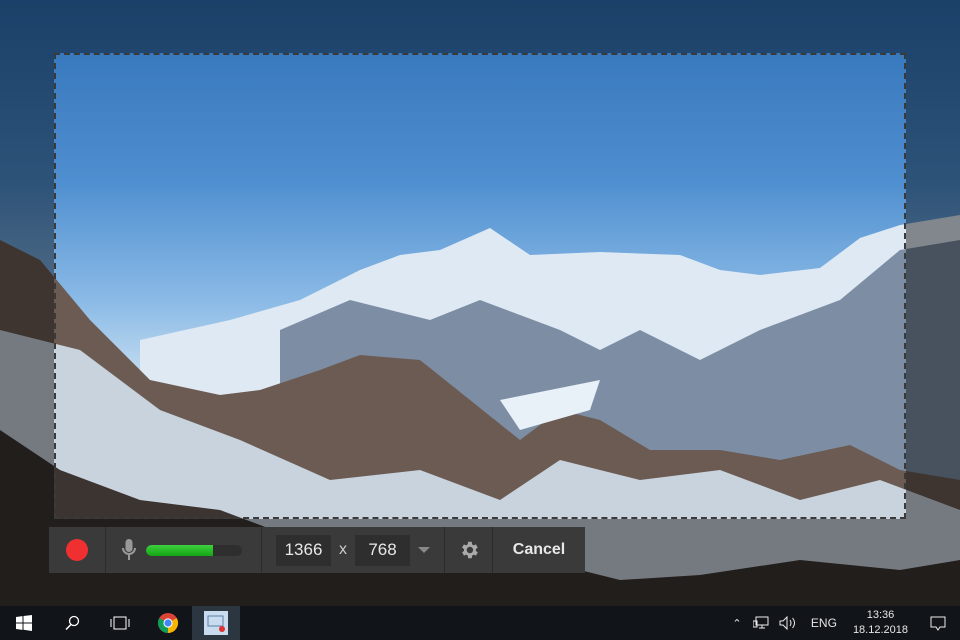 This screenshot has height=640, width=960. What do you see at coordinates (424, 550) in the screenshot?
I see `resolution-dropdown-icon` at bounding box center [424, 550].